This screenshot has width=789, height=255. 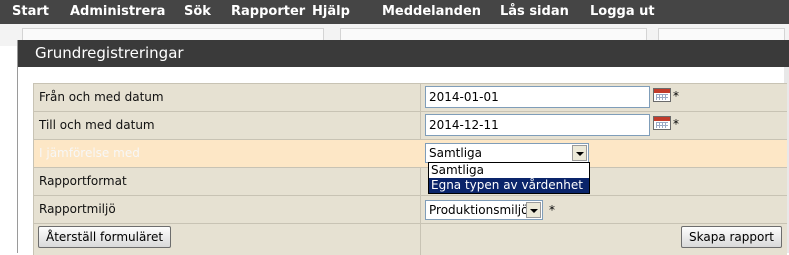 I want to click on from-date-label: Från och med datum, so click(x=101, y=97).